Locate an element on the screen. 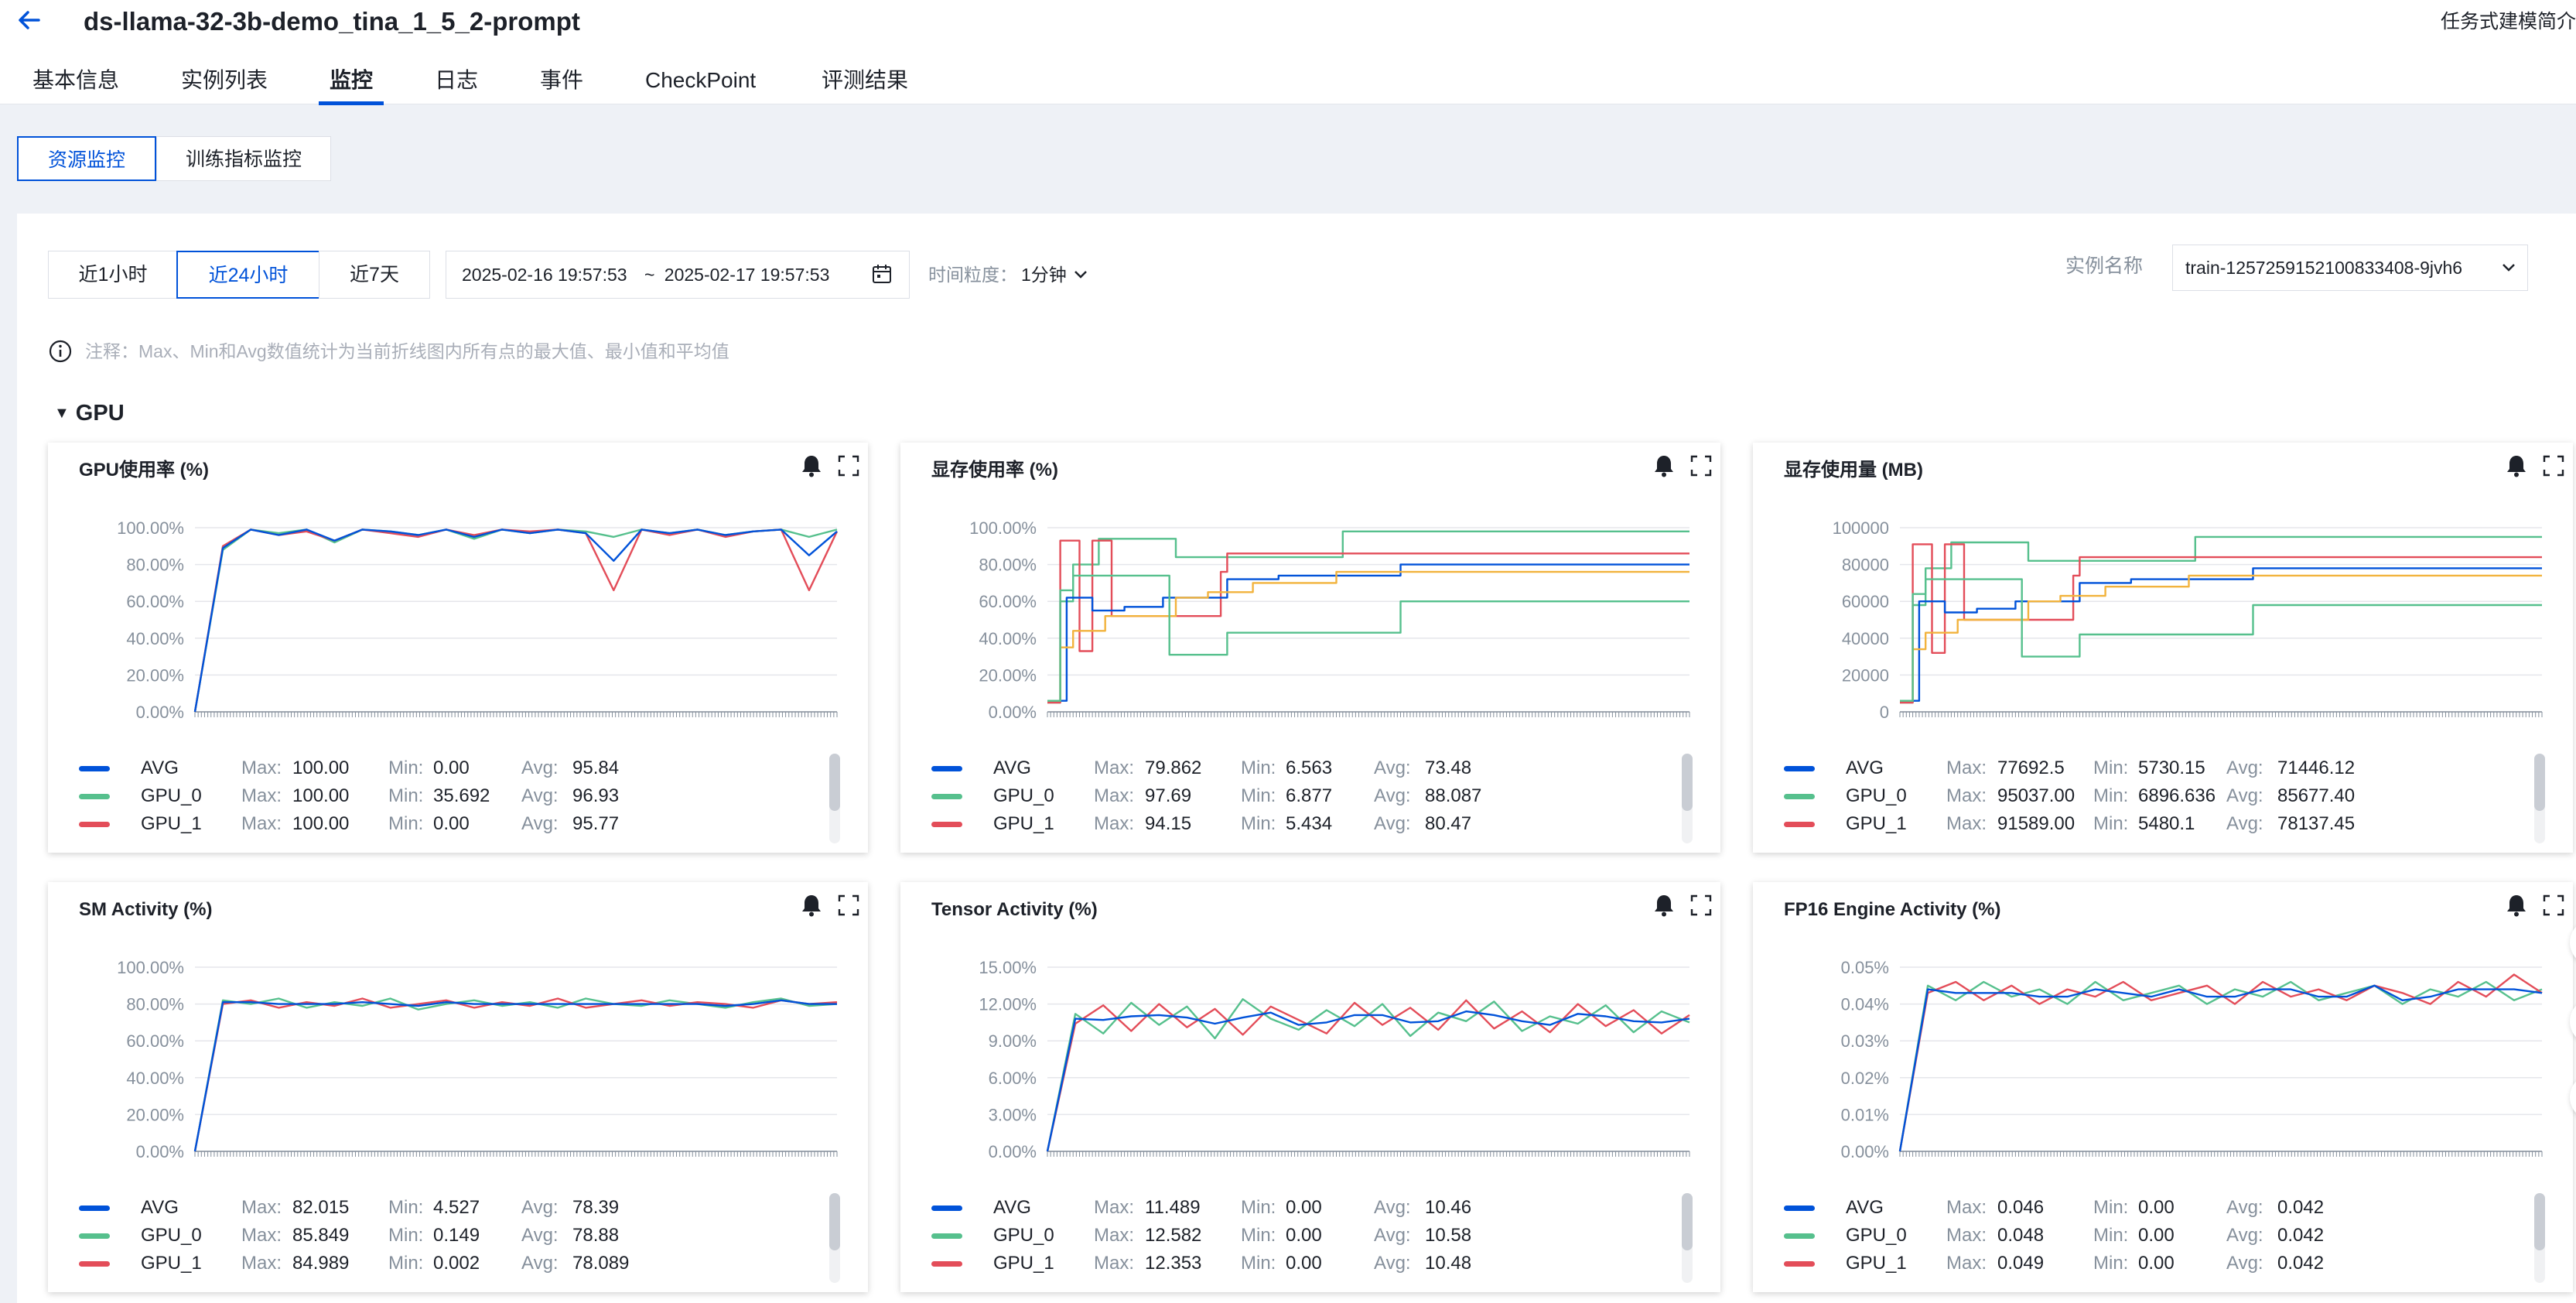 This screenshot has height=1303, width=2576. y-tick-label: 6.00% is located at coordinates (1013, 1078).